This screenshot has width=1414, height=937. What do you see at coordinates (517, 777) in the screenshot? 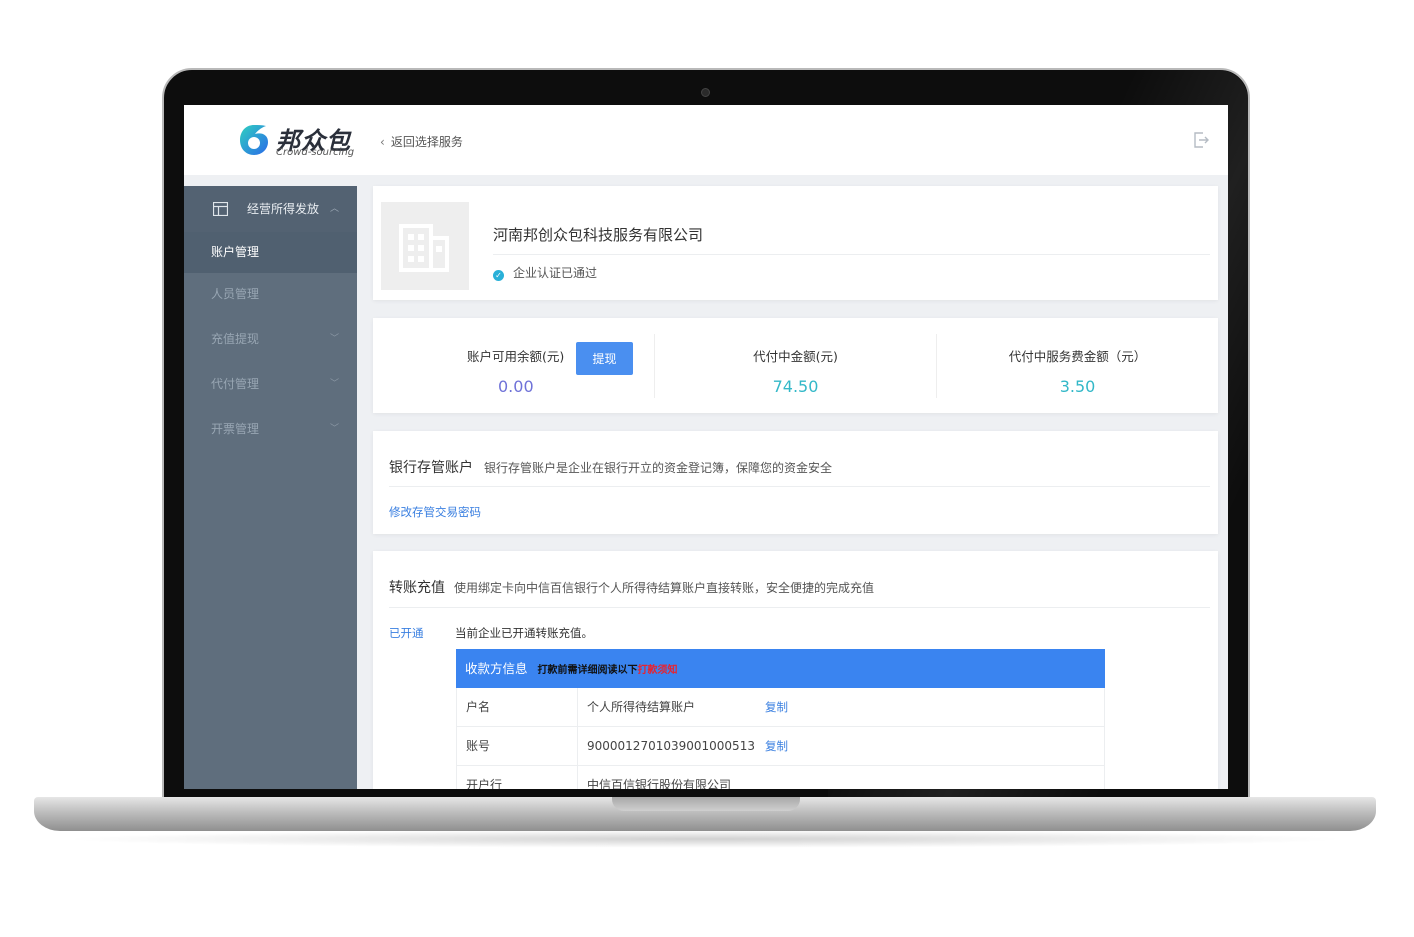
I see `row-key: 开户行` at bounding box center [517, 777].